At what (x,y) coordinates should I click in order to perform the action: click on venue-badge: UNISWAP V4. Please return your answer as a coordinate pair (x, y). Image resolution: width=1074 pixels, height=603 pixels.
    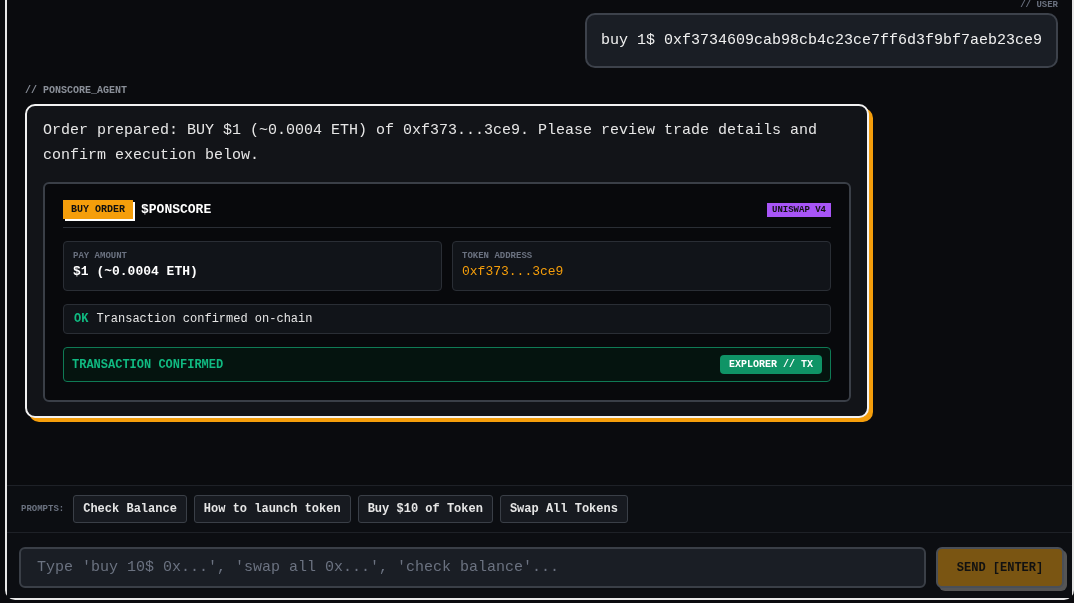
    Looking at the image, I should click on (799, 209).